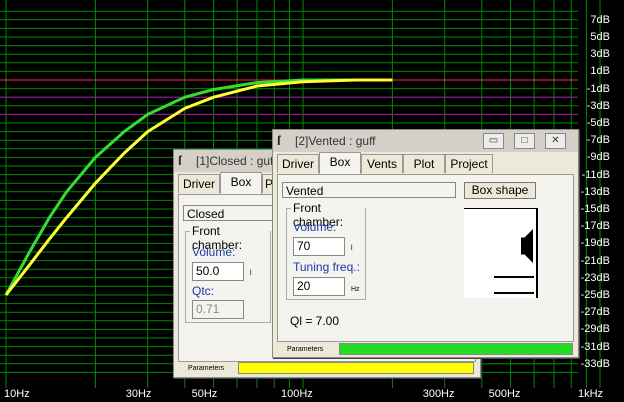  Describe the element at coordinates (600, 54) in the screenshot. I see `y-tick-label: 3dB` at that location.